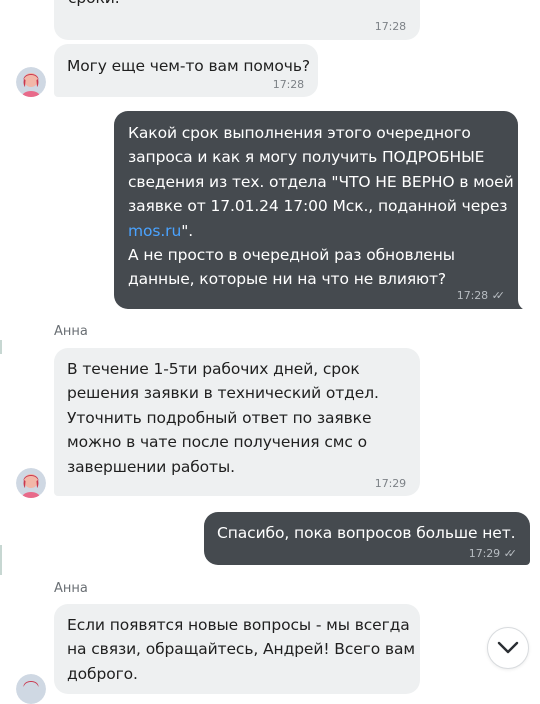  Describe the element at coordinates (518, 304) in the screenshot. I see `bubble-tail` at that location.